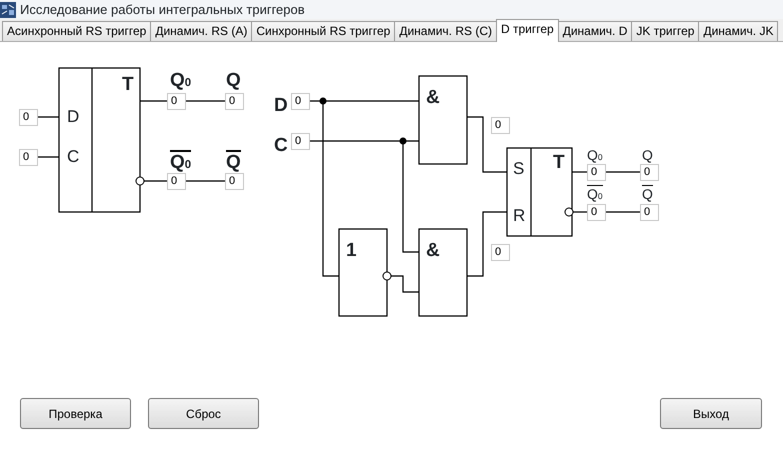 The image size is (783, 453). What do you see at coordinates (665, 31) in the screenshot?
I see `tab: JK триггер` at bounding box center [665, 31].